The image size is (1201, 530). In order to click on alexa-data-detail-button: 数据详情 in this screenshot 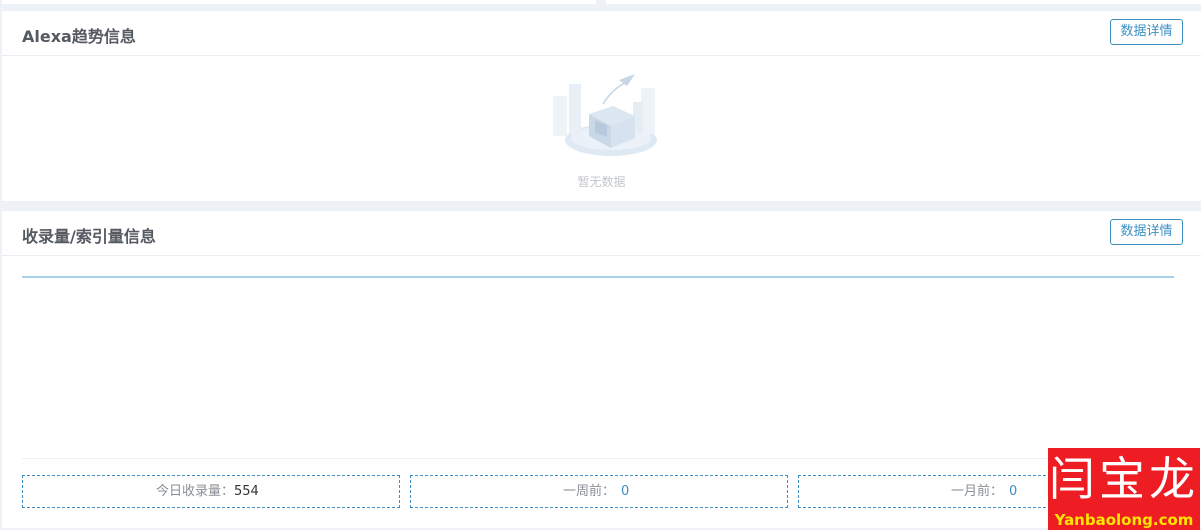, I will do `click(1146, 32)`.